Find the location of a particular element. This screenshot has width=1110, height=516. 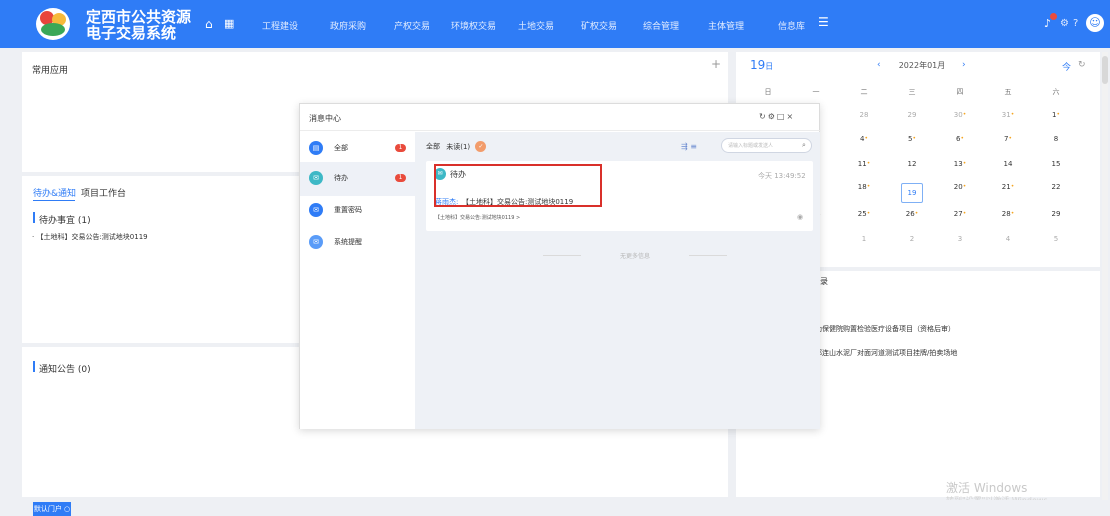

grid-icon: ▦ is located at coordinates (229, 23).